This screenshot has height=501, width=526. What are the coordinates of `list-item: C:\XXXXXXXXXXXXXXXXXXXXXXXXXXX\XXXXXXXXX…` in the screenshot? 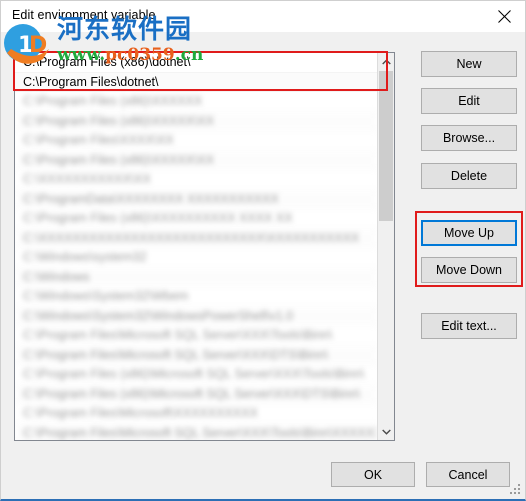 It's located at (196, 238).